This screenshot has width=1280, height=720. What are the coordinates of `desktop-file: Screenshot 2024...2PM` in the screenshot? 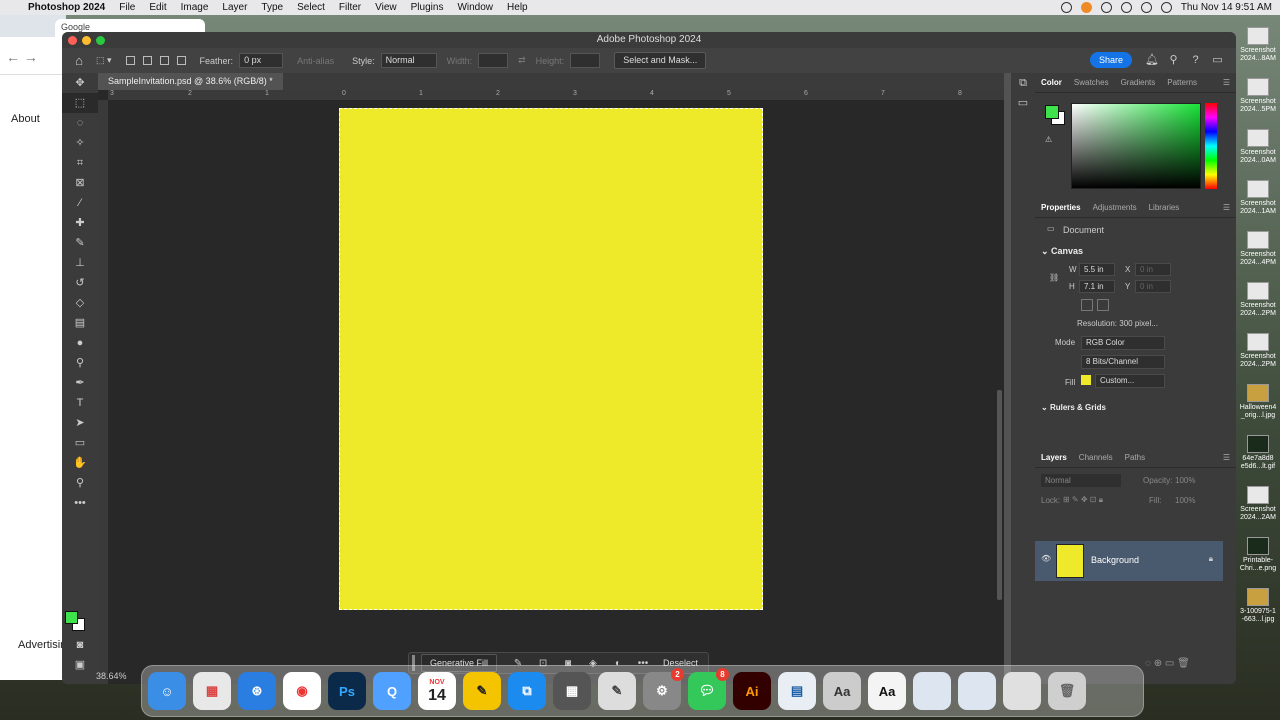 It's located at (1258, 300).